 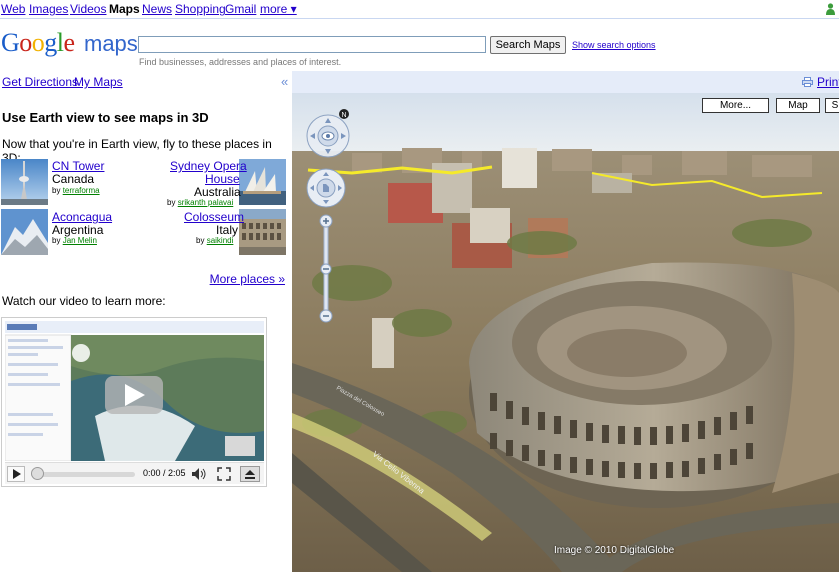 I want to click on place-colosseum-credit: by saikindi, so click(x=215, y=240).